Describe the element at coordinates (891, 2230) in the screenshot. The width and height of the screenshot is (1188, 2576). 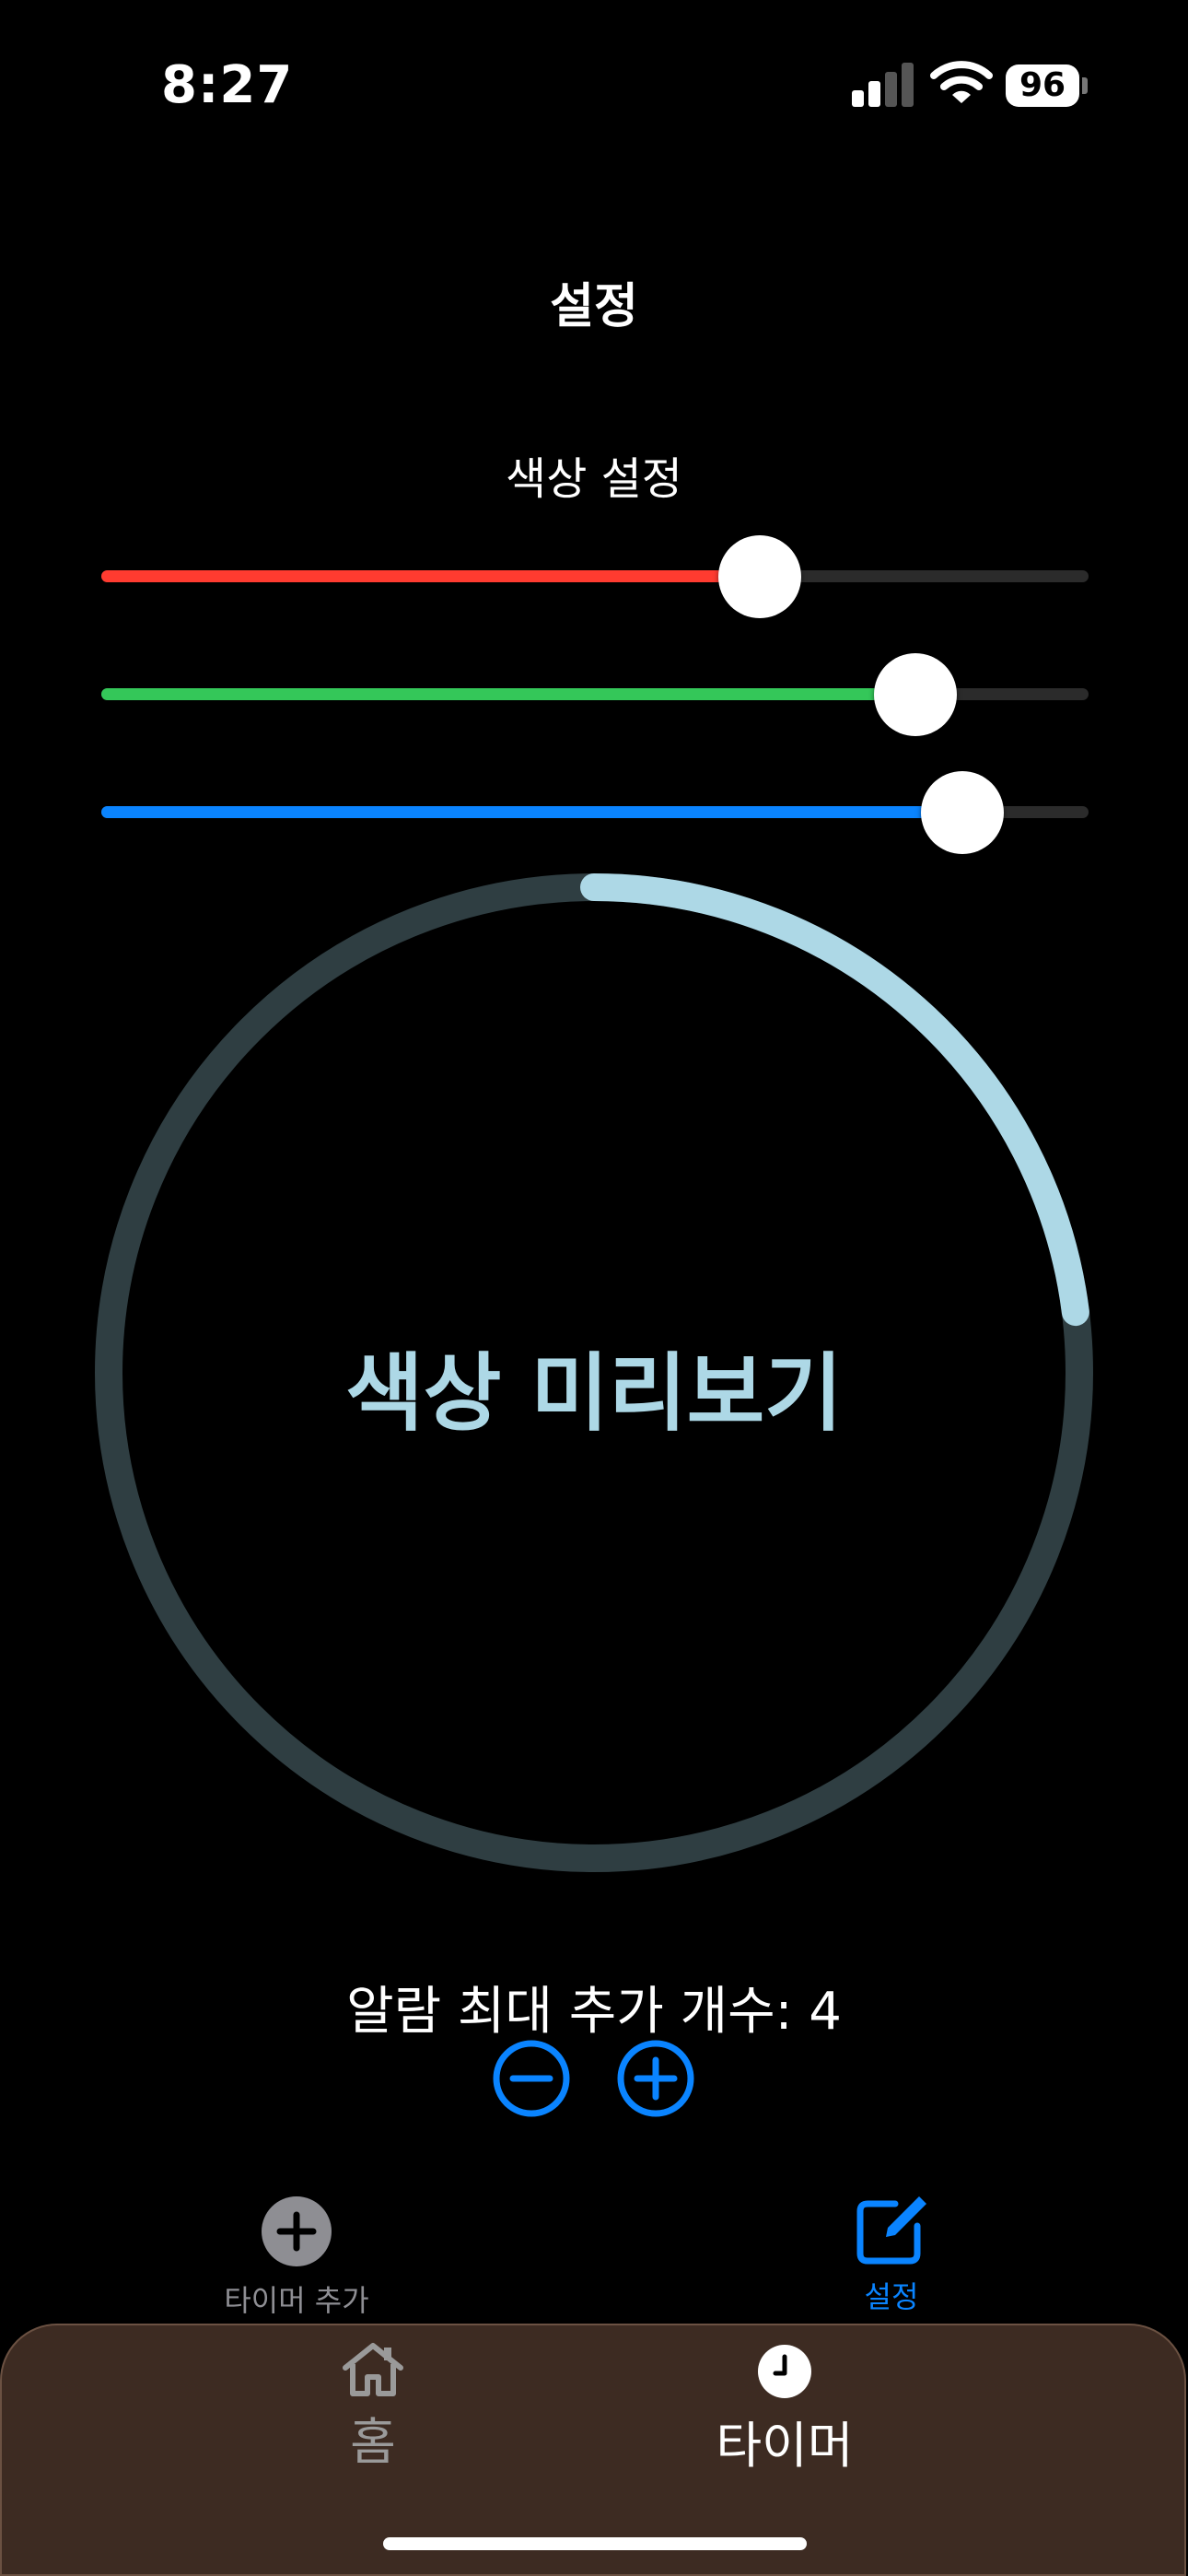
I see `square-pencil-icon` at that location.